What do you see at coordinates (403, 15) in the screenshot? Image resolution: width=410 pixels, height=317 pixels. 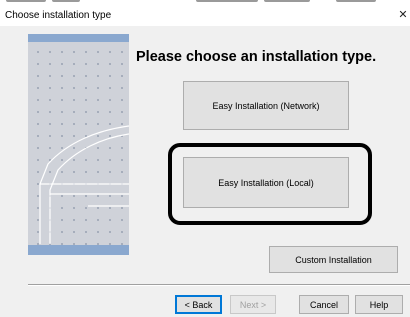 I see `close-icon: ✕` at bounding box center [403, 15].